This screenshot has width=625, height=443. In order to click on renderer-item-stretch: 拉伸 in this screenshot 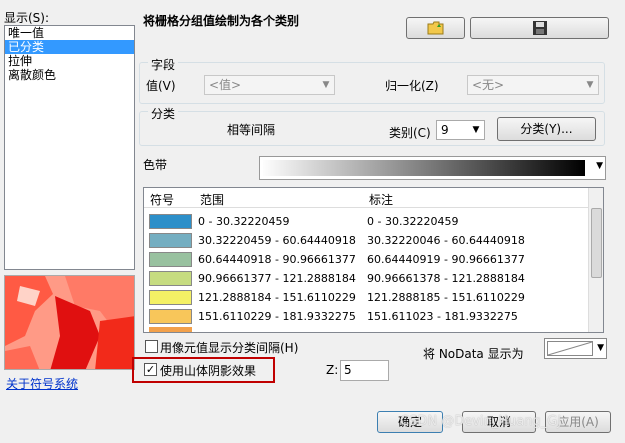, I will do `click(69, 61)`.